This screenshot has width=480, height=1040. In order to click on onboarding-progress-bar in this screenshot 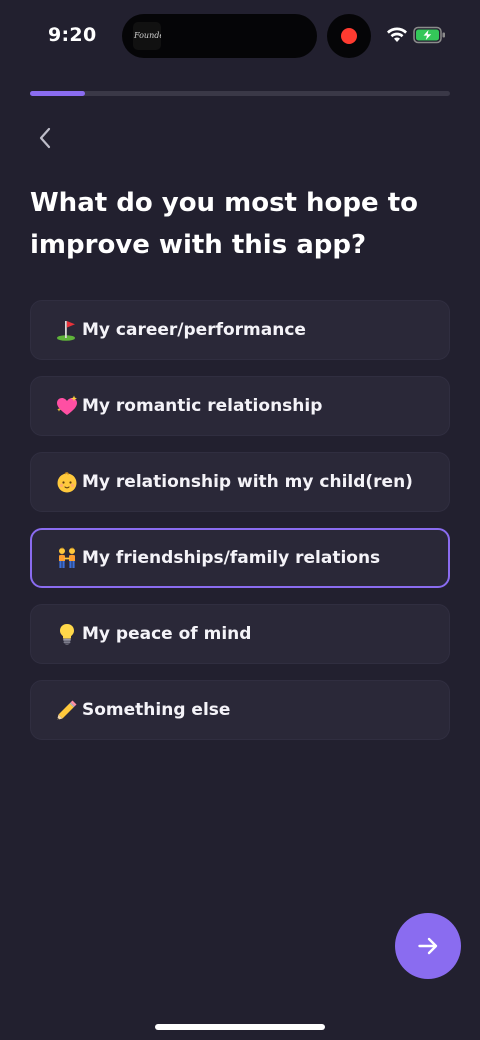, I will do `click(240, 93)`.